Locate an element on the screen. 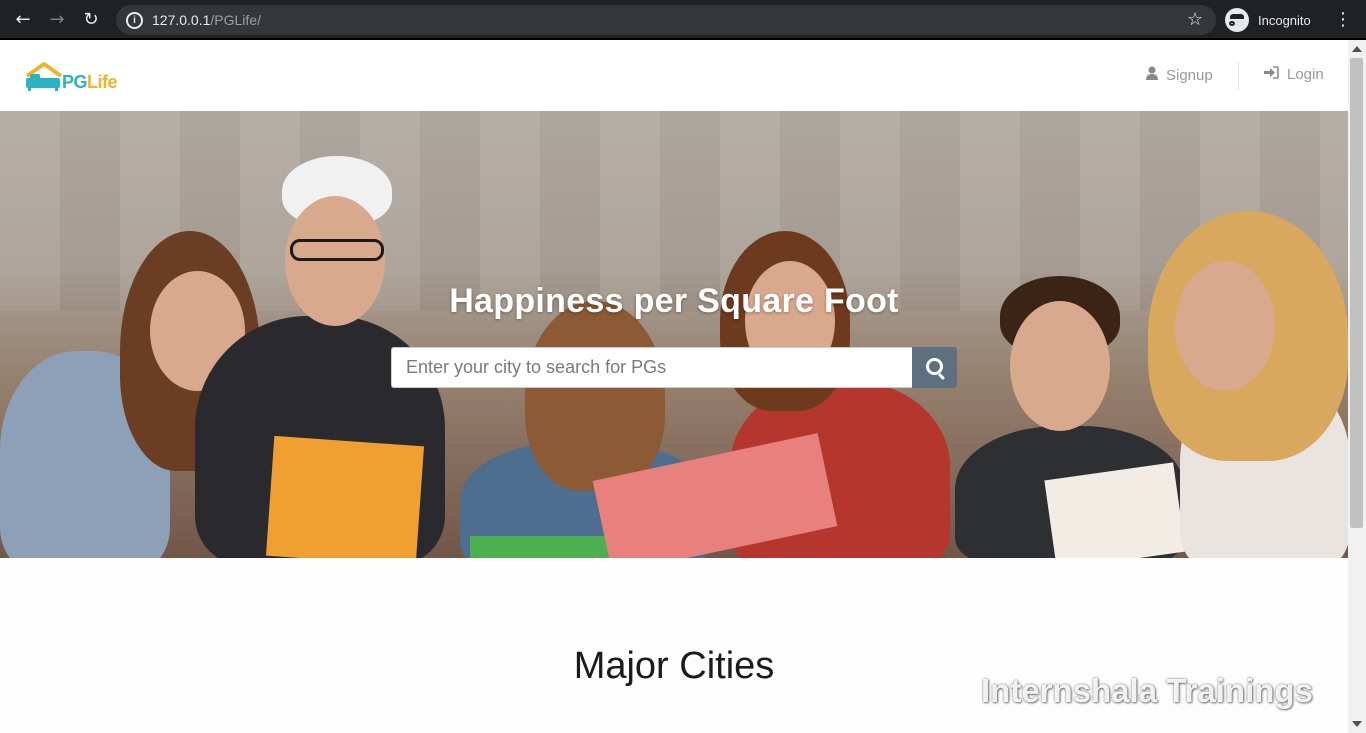 The image size is (1366, 733). search-icon is located at coordinates (934, 366).